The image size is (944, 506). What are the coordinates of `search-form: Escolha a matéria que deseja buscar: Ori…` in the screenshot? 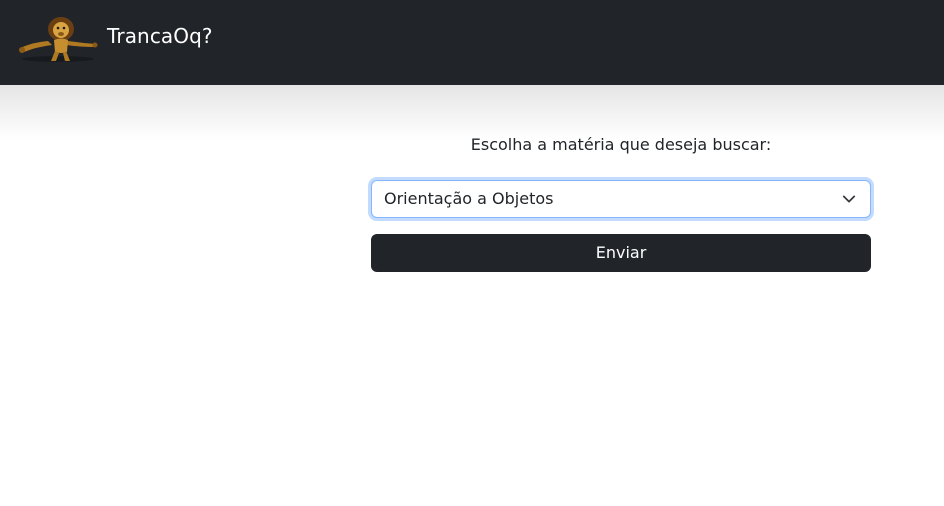 It's located at (621, 201).